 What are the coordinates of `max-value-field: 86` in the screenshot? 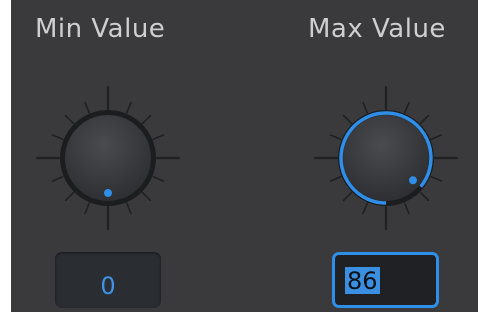 It's located at (385, 280).